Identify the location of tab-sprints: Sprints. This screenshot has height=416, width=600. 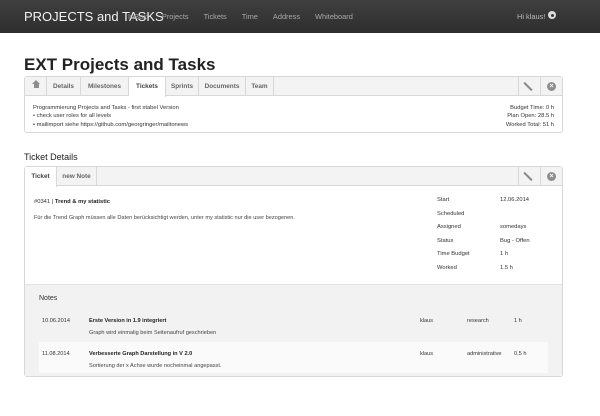
(182, 86).